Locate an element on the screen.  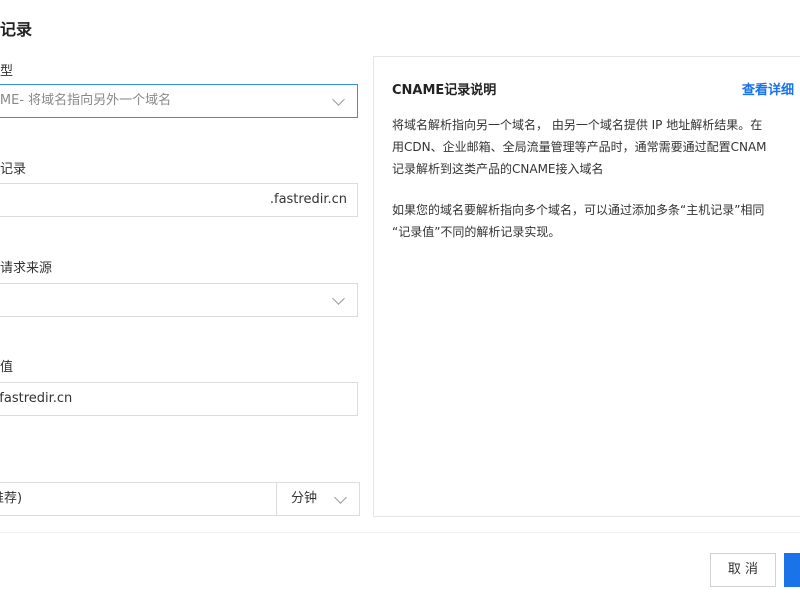
host-record-input: .fastredir.cn is located at coordinates (179, 200).